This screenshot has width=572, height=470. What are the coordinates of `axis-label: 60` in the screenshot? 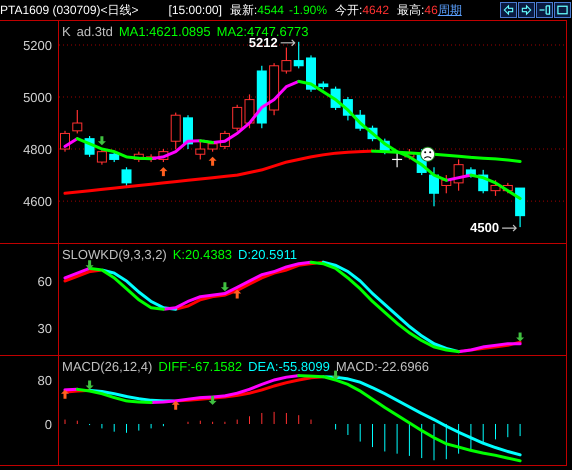 It's located at (45, 281).